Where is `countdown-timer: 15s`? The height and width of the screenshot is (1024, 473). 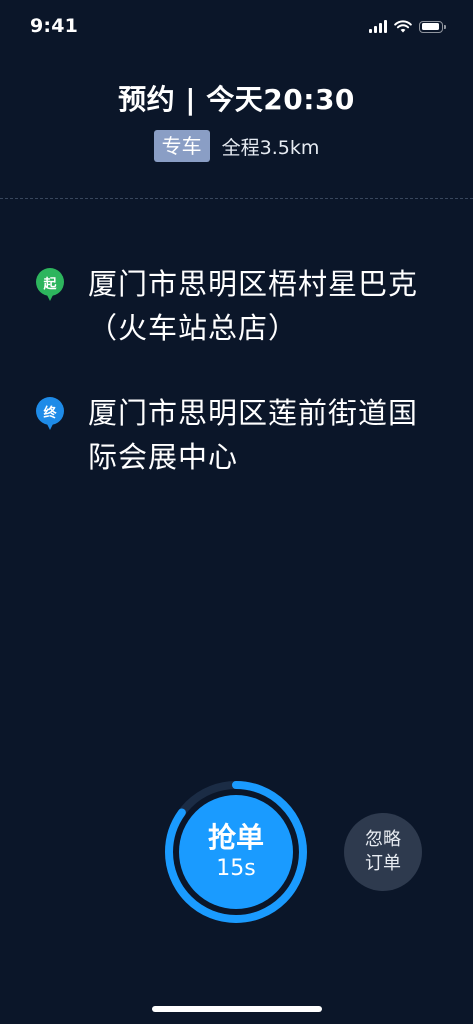
countdown-timer: 15s is located at coordinates (236, 868).